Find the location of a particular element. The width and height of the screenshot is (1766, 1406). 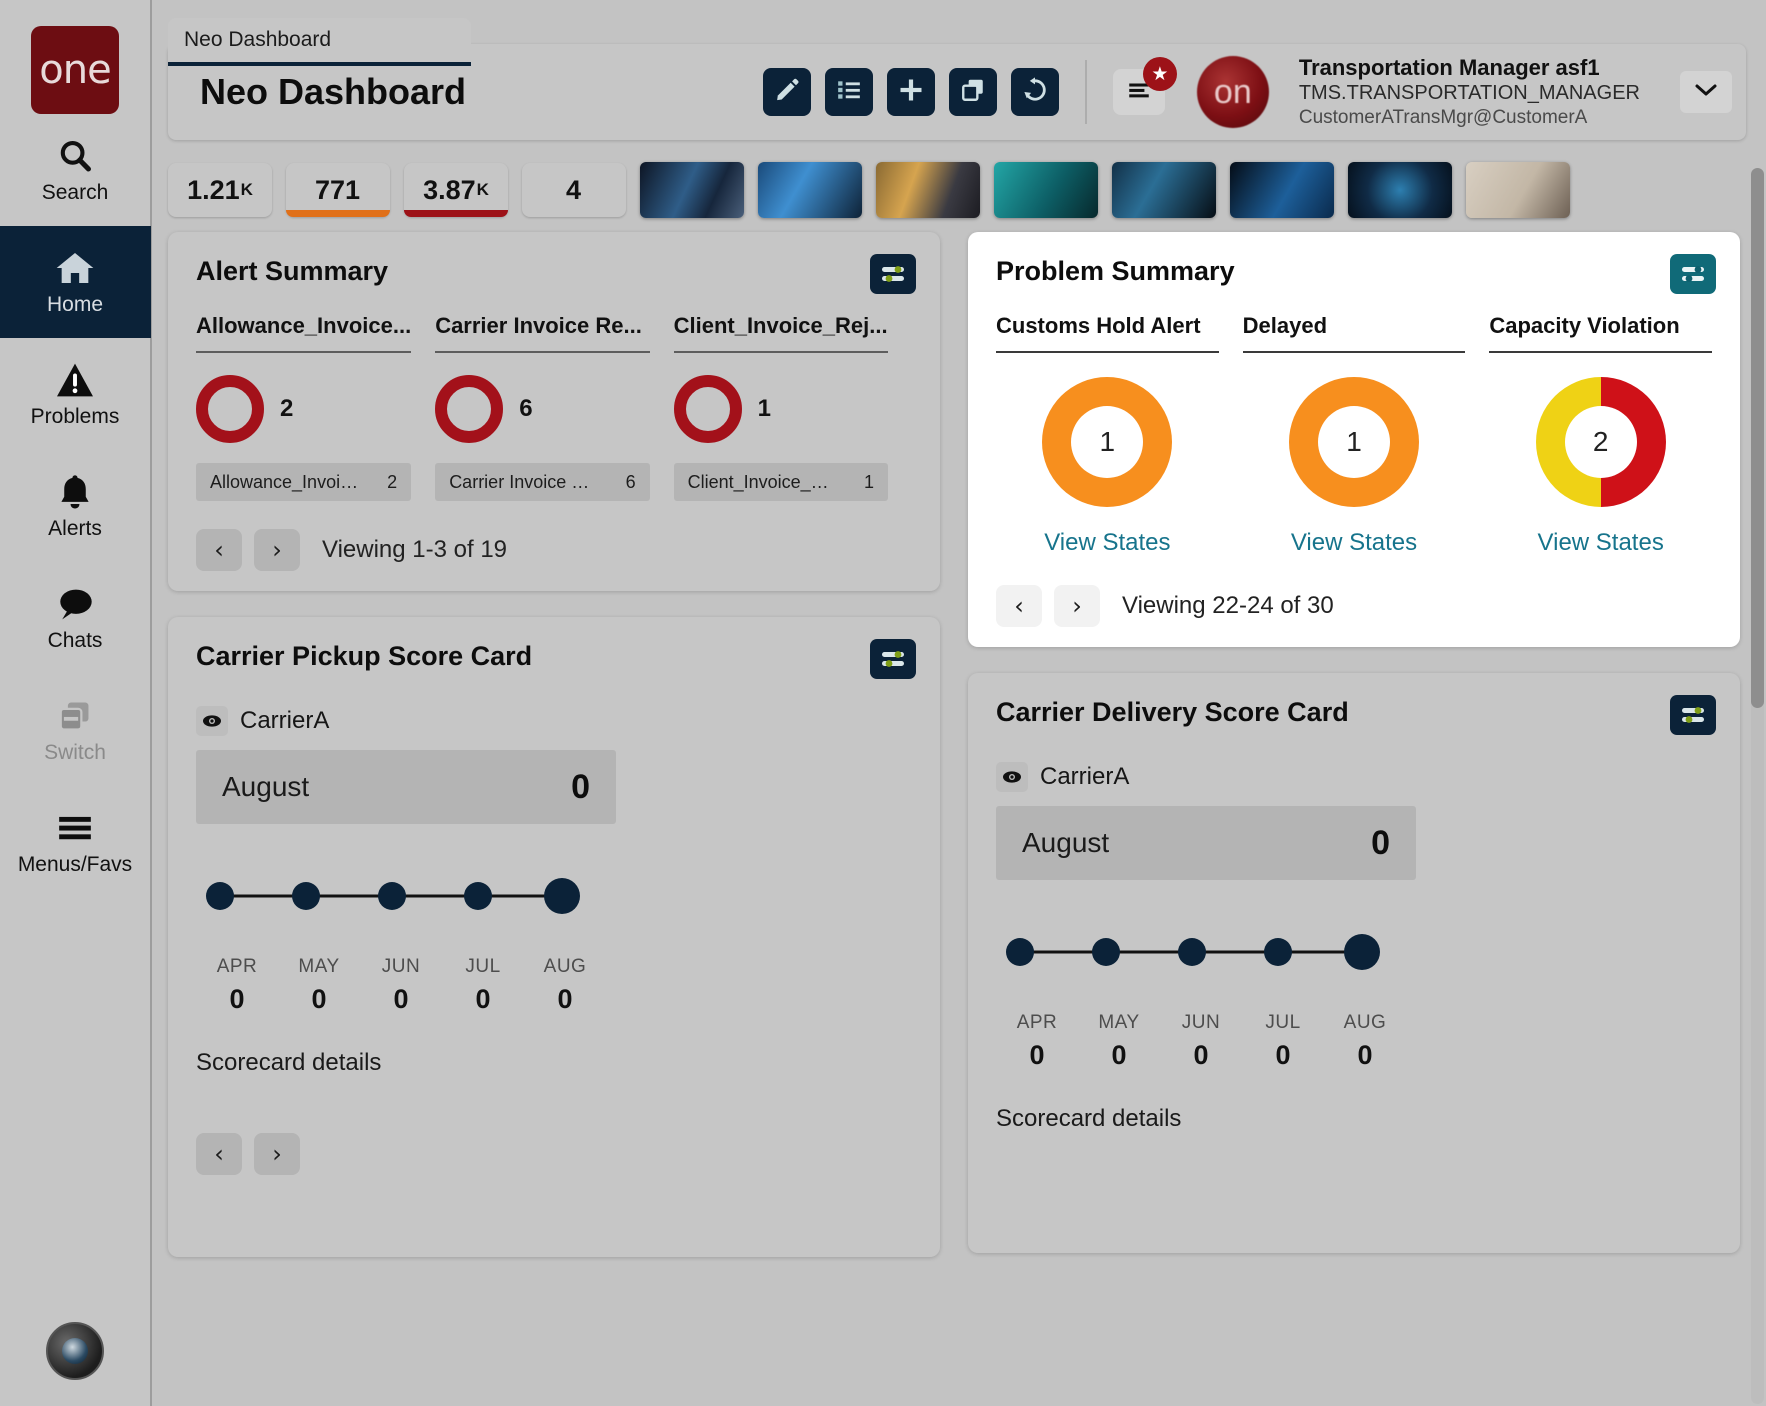

scrollbar-thumb is located at coordinates (1757, 438).